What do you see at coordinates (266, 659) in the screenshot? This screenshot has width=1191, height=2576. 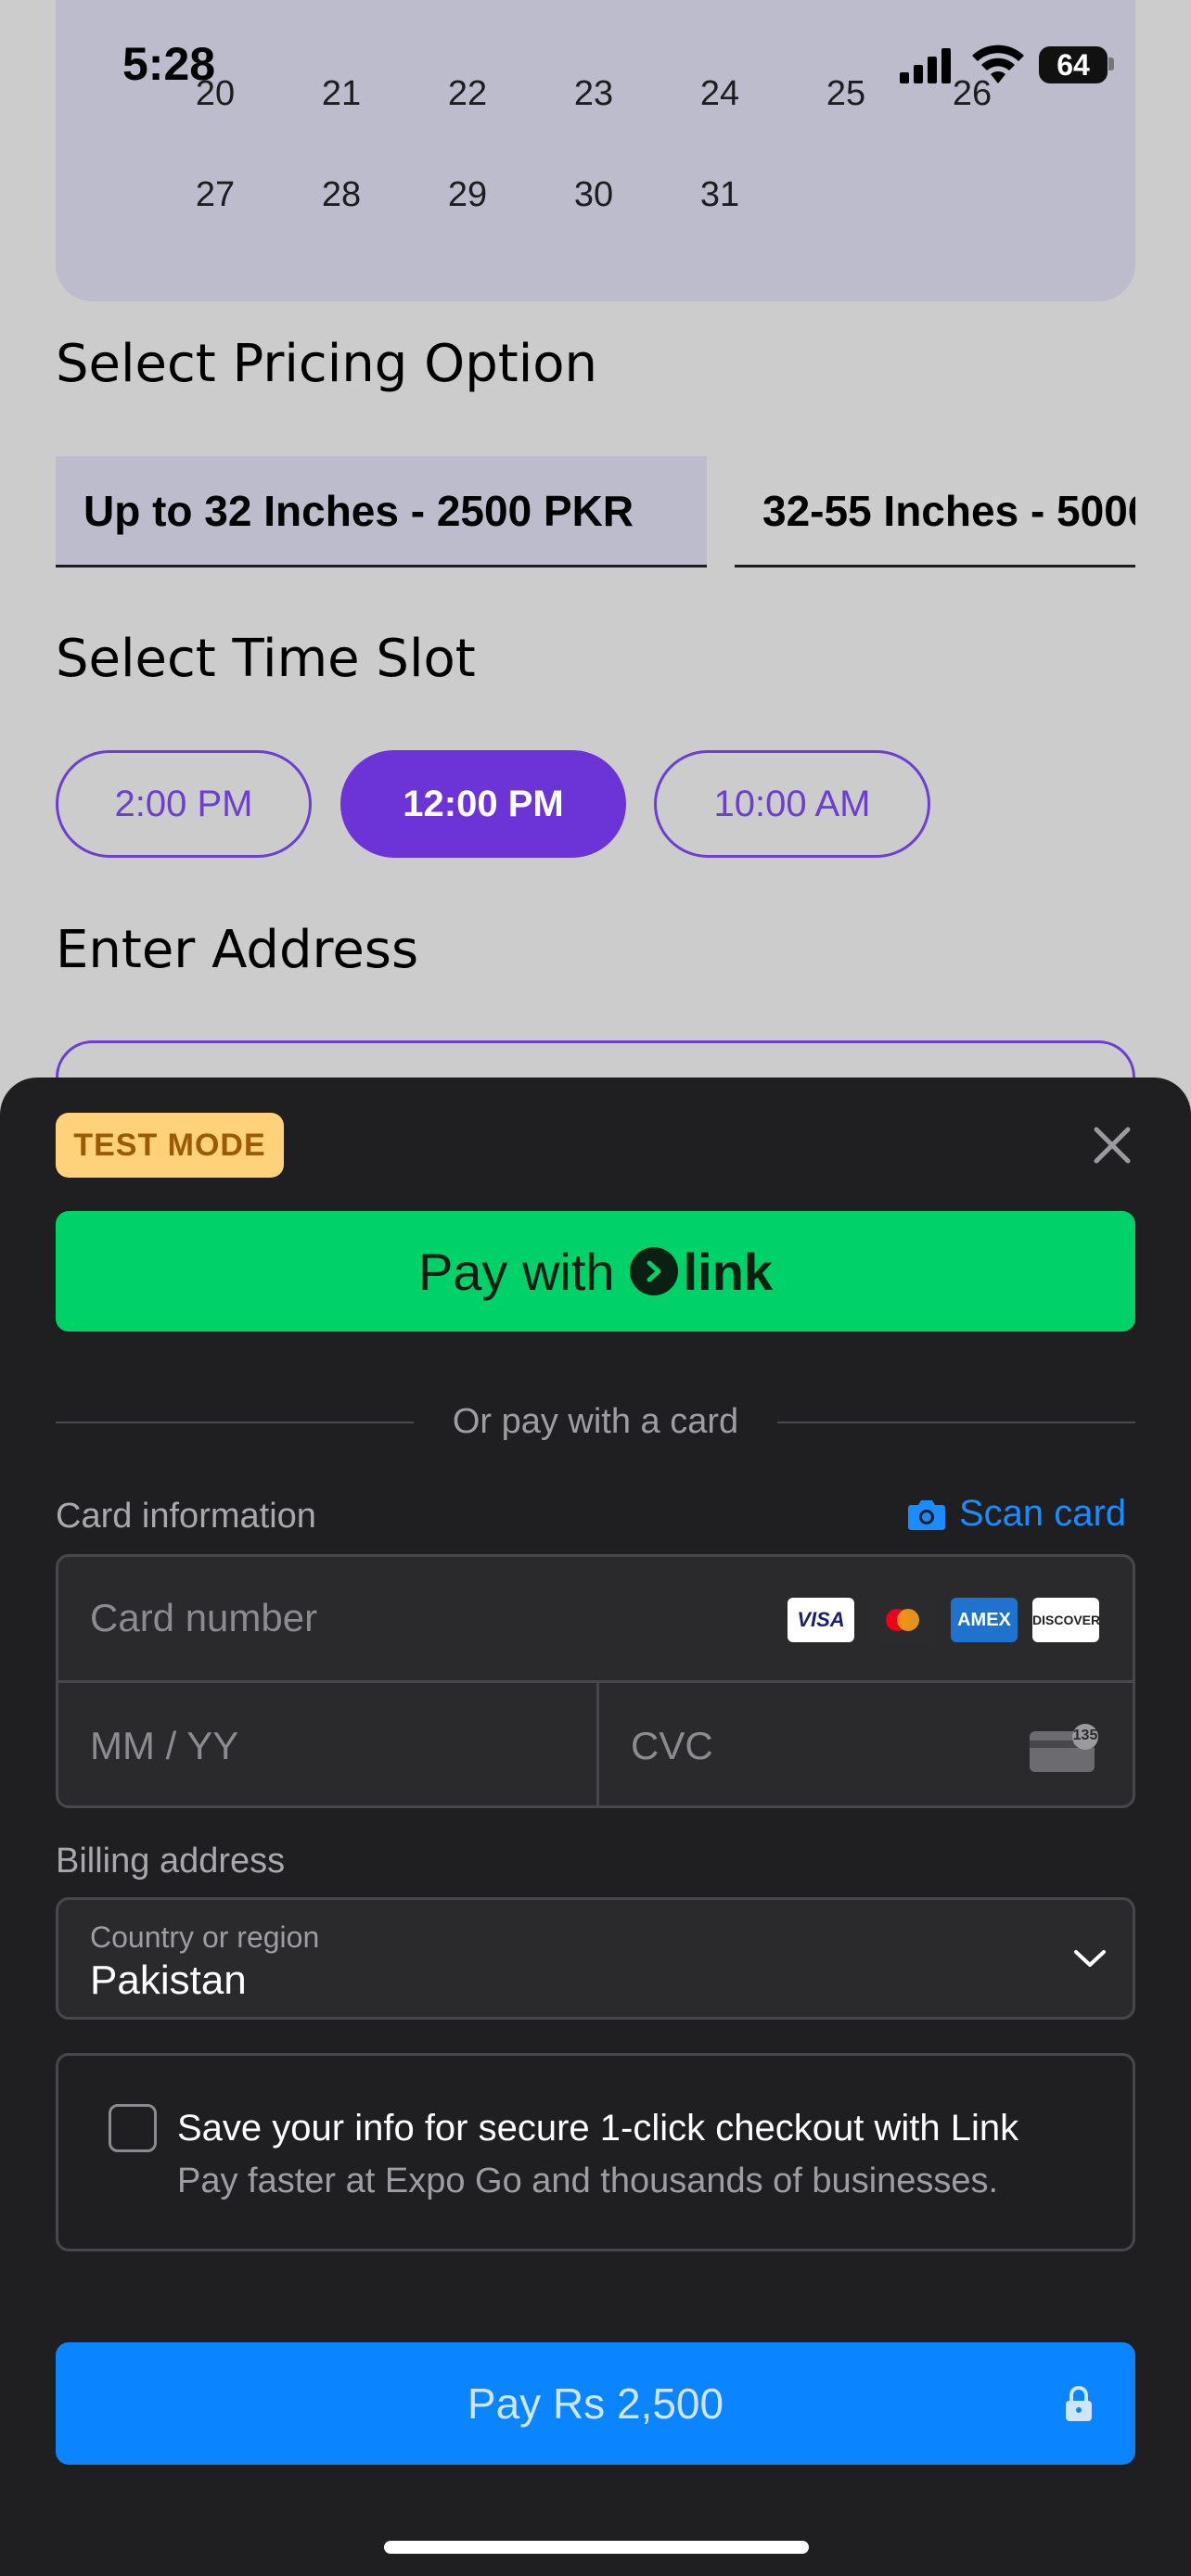 I see `time-slot-title: Select Time Slot` at bounding box center [266, 659].